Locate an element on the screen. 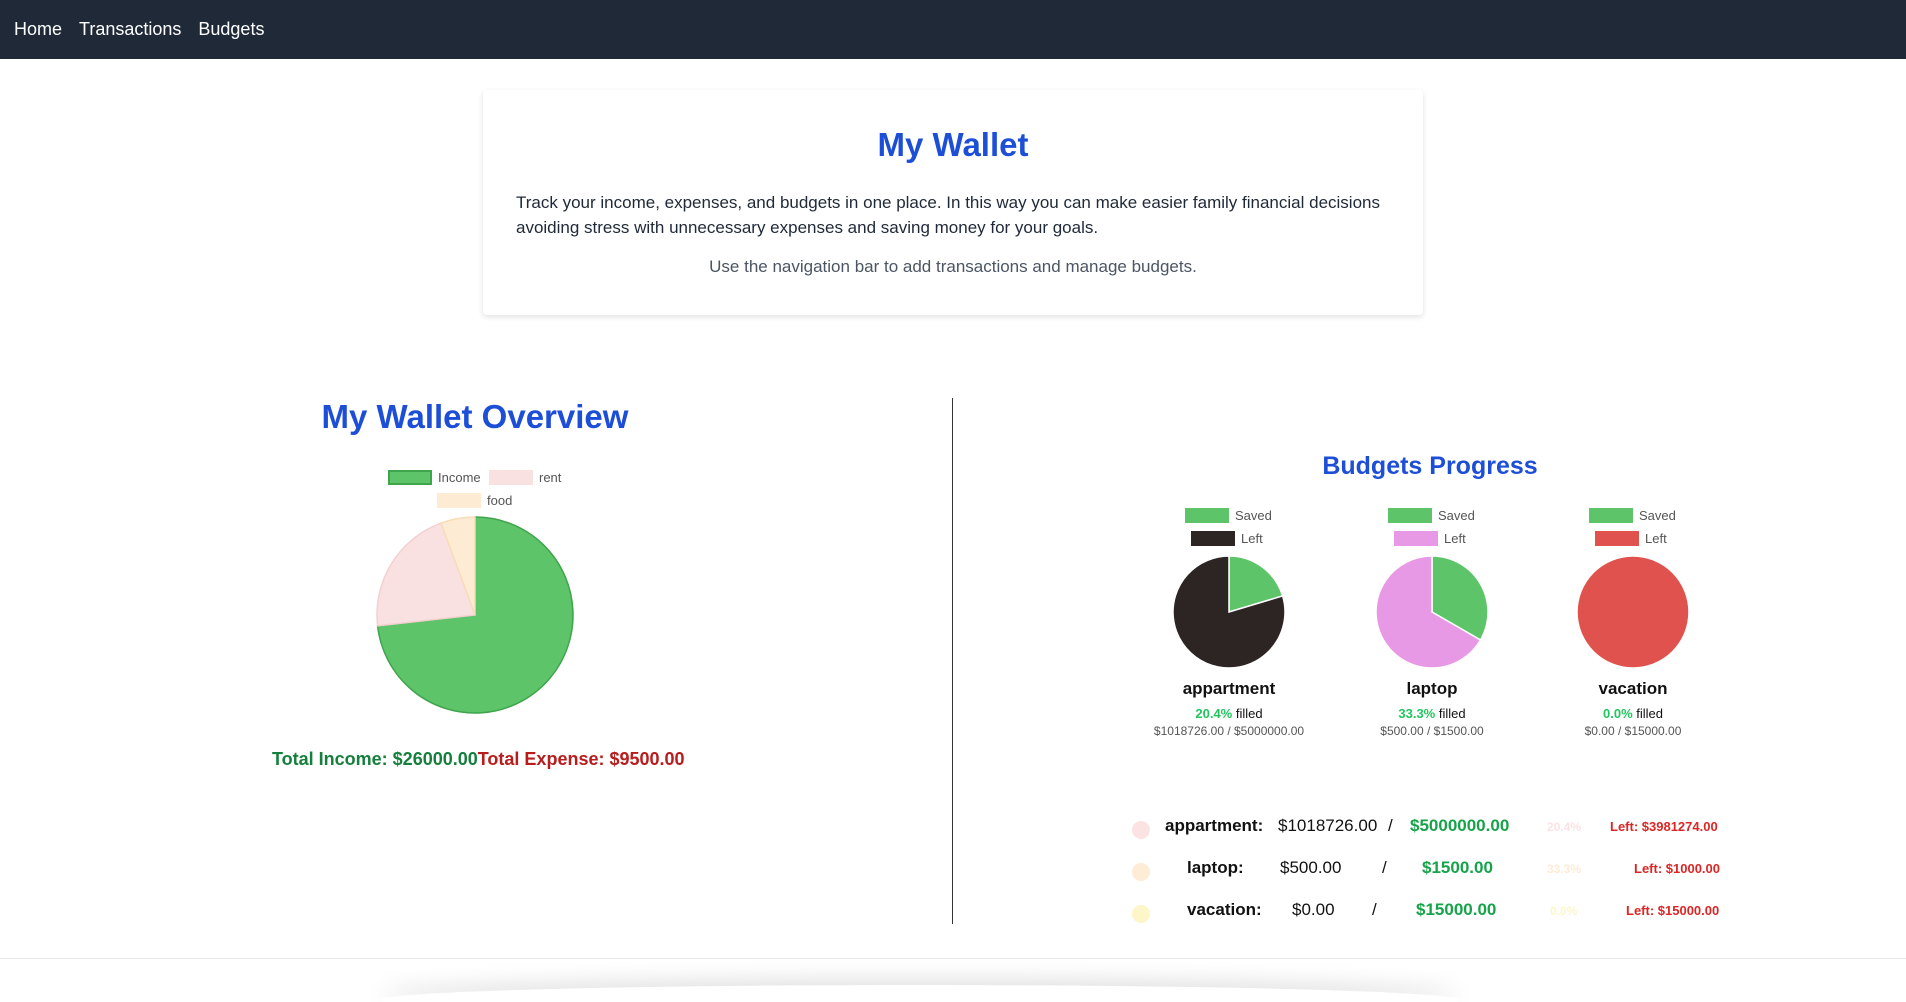 The width and height of the screenshot is (1906, 1002). budget-filled-line: 33.3% filled is located at coordinates (1432, 713).